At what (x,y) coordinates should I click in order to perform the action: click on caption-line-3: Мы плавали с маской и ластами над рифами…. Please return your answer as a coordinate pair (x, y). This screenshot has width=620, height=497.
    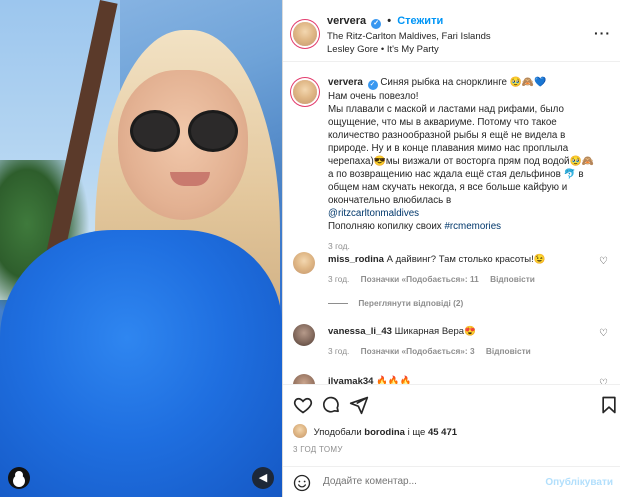
    Looking at the image, I should click on (461, 155).